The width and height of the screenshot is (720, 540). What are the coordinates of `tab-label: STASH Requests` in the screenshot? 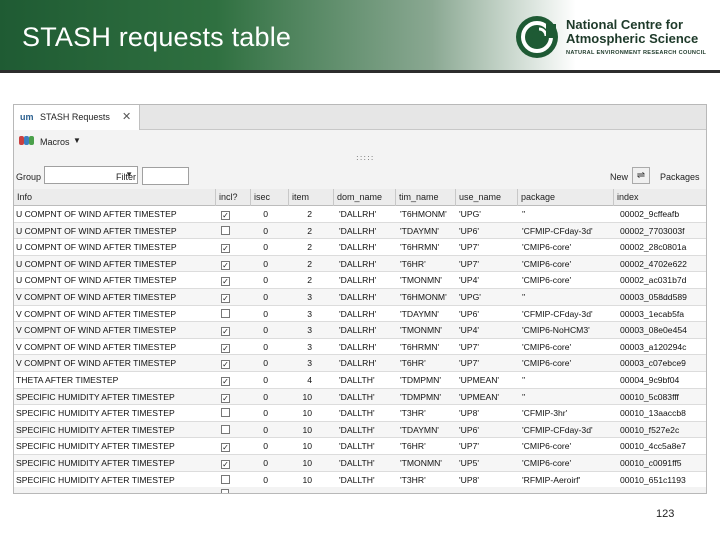 It's located at (75, 117).